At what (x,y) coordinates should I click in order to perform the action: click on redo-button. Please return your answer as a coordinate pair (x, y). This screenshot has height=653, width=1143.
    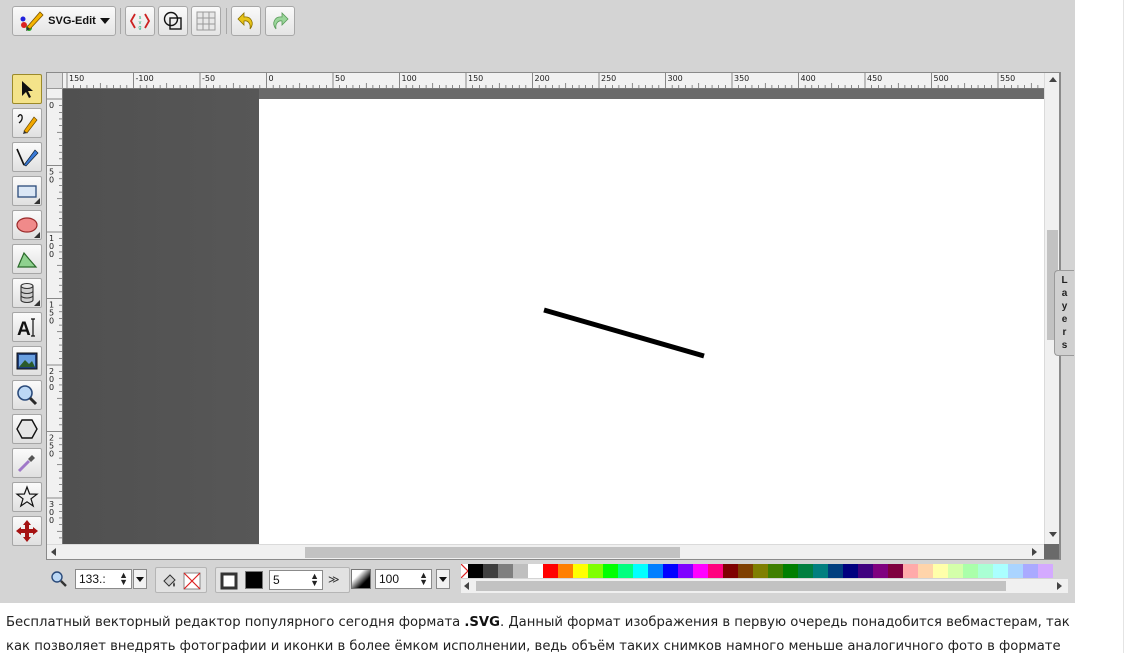
    Looking at the image, I should click on (280, 21).